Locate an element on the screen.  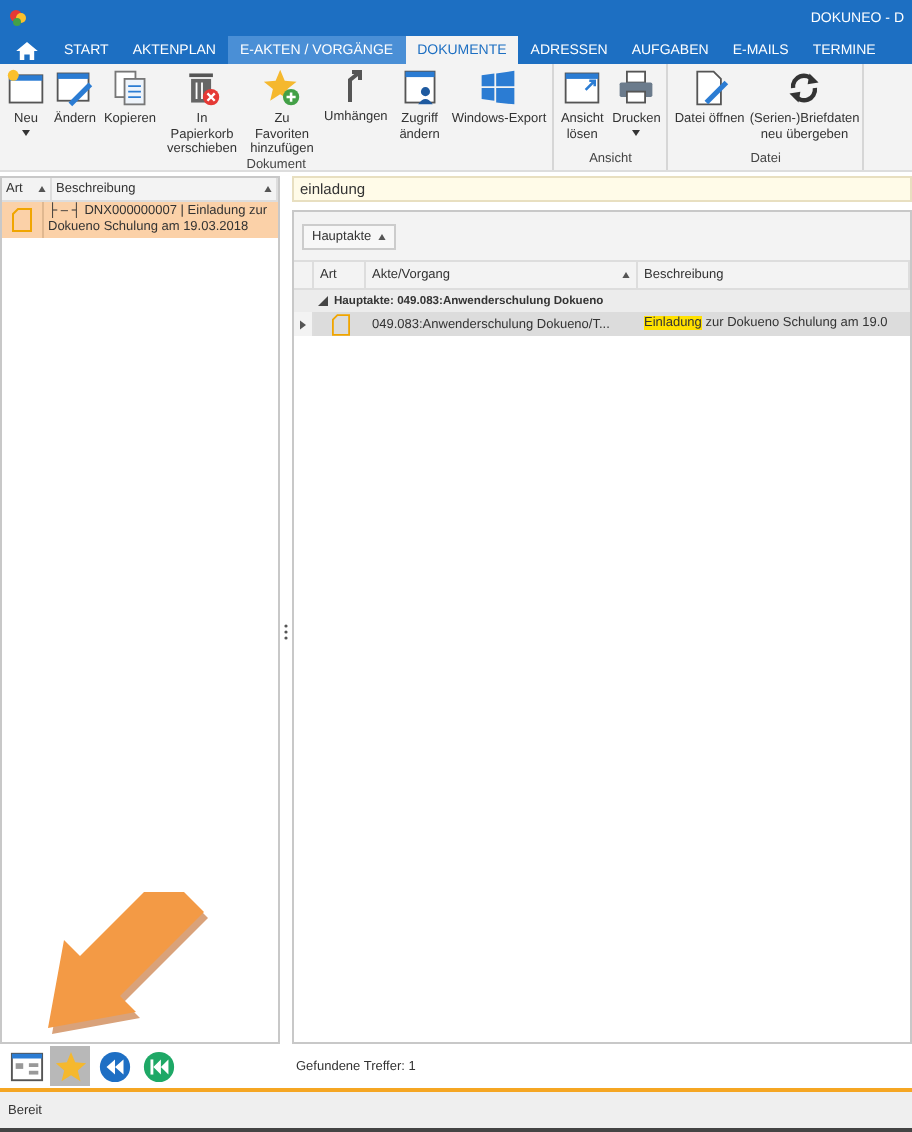
rewind-button is located at coordinates (114, 1066).